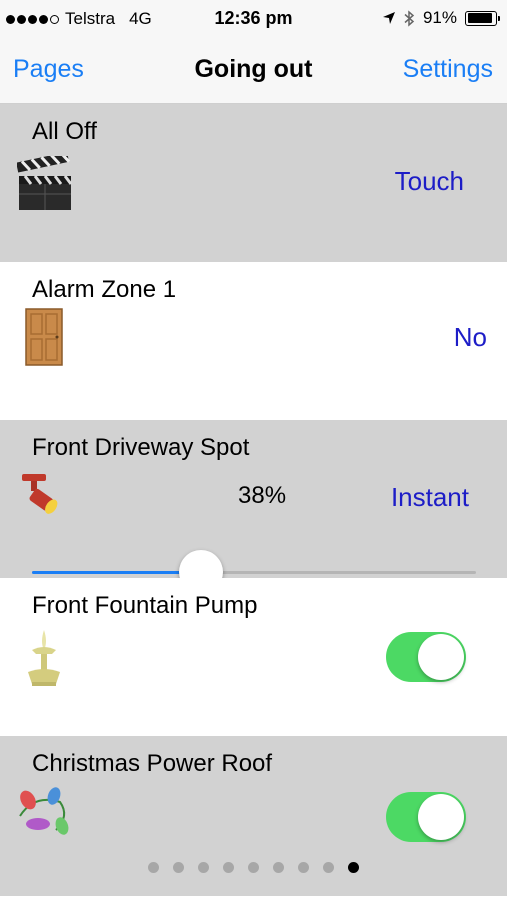  What do you see at coordinates (426, 817) in the screenshot?
I see `christmas-lights-toggle` at bounding box center [426, 817].